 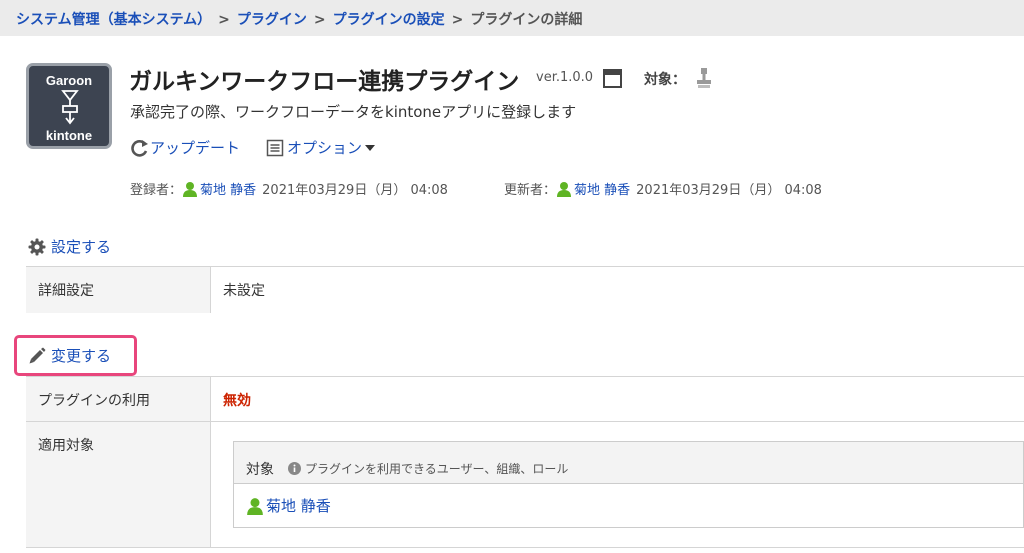 What do you see at coordinates (525, 289) in the screenshot?
I see `detail-settings-row: 詳細設定 未設定` at bounding box center [525, 289].